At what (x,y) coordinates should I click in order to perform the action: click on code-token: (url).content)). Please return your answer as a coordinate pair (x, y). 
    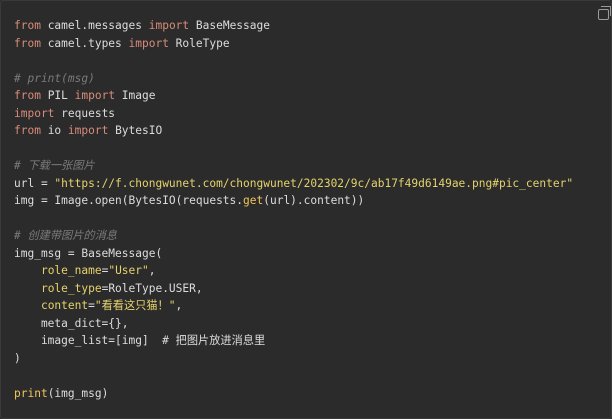
    Looking at the image, I should click on (314, 200).